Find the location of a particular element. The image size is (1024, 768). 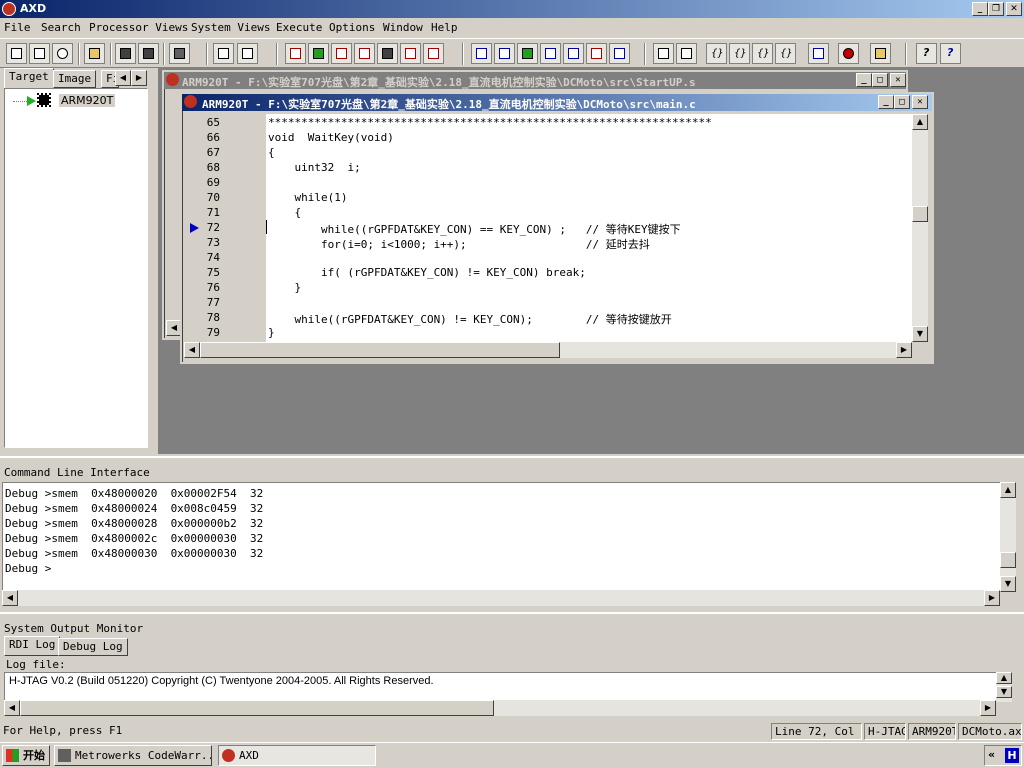

front-close-button: ✕ is located at coordinates (920, 102).